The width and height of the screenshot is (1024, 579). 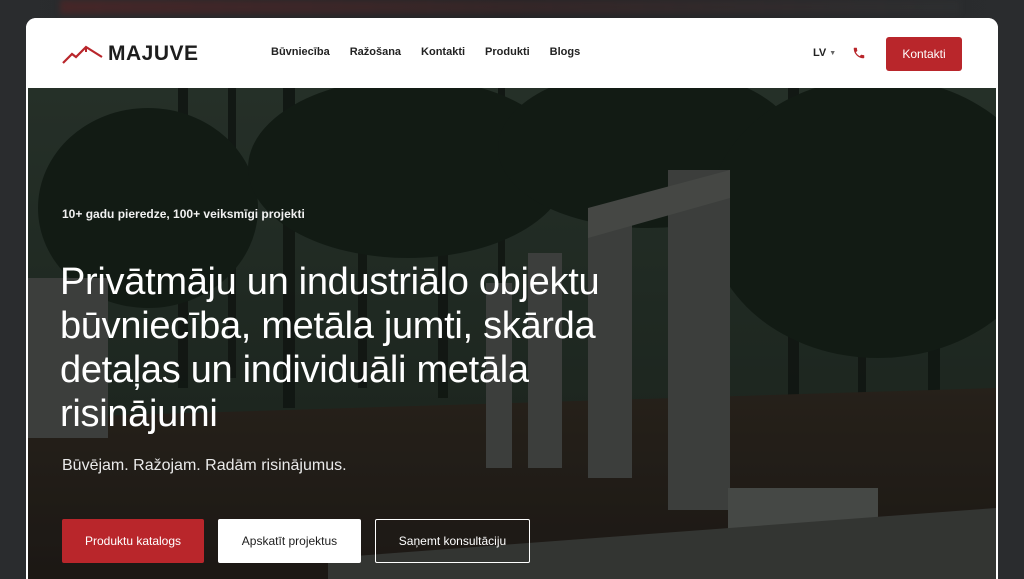 I want to click on logo: MAJUVE, so click(x=130, y=54).